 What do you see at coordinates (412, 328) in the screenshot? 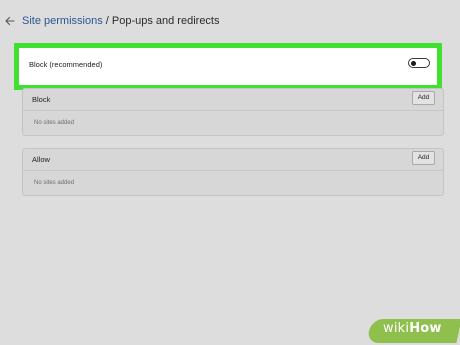
I see `wikihow-watermark-logo: wikiHow` at bounding box center [412, 328].